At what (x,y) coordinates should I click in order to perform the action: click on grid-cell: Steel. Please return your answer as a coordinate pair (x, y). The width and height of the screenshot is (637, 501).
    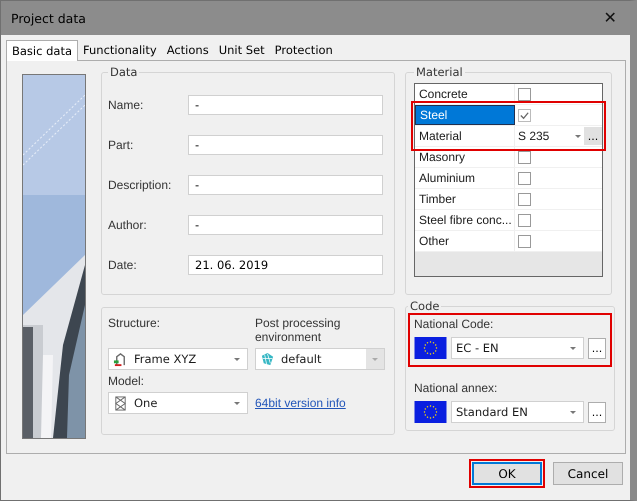
    Looking at the image, I should click on (465, 115).